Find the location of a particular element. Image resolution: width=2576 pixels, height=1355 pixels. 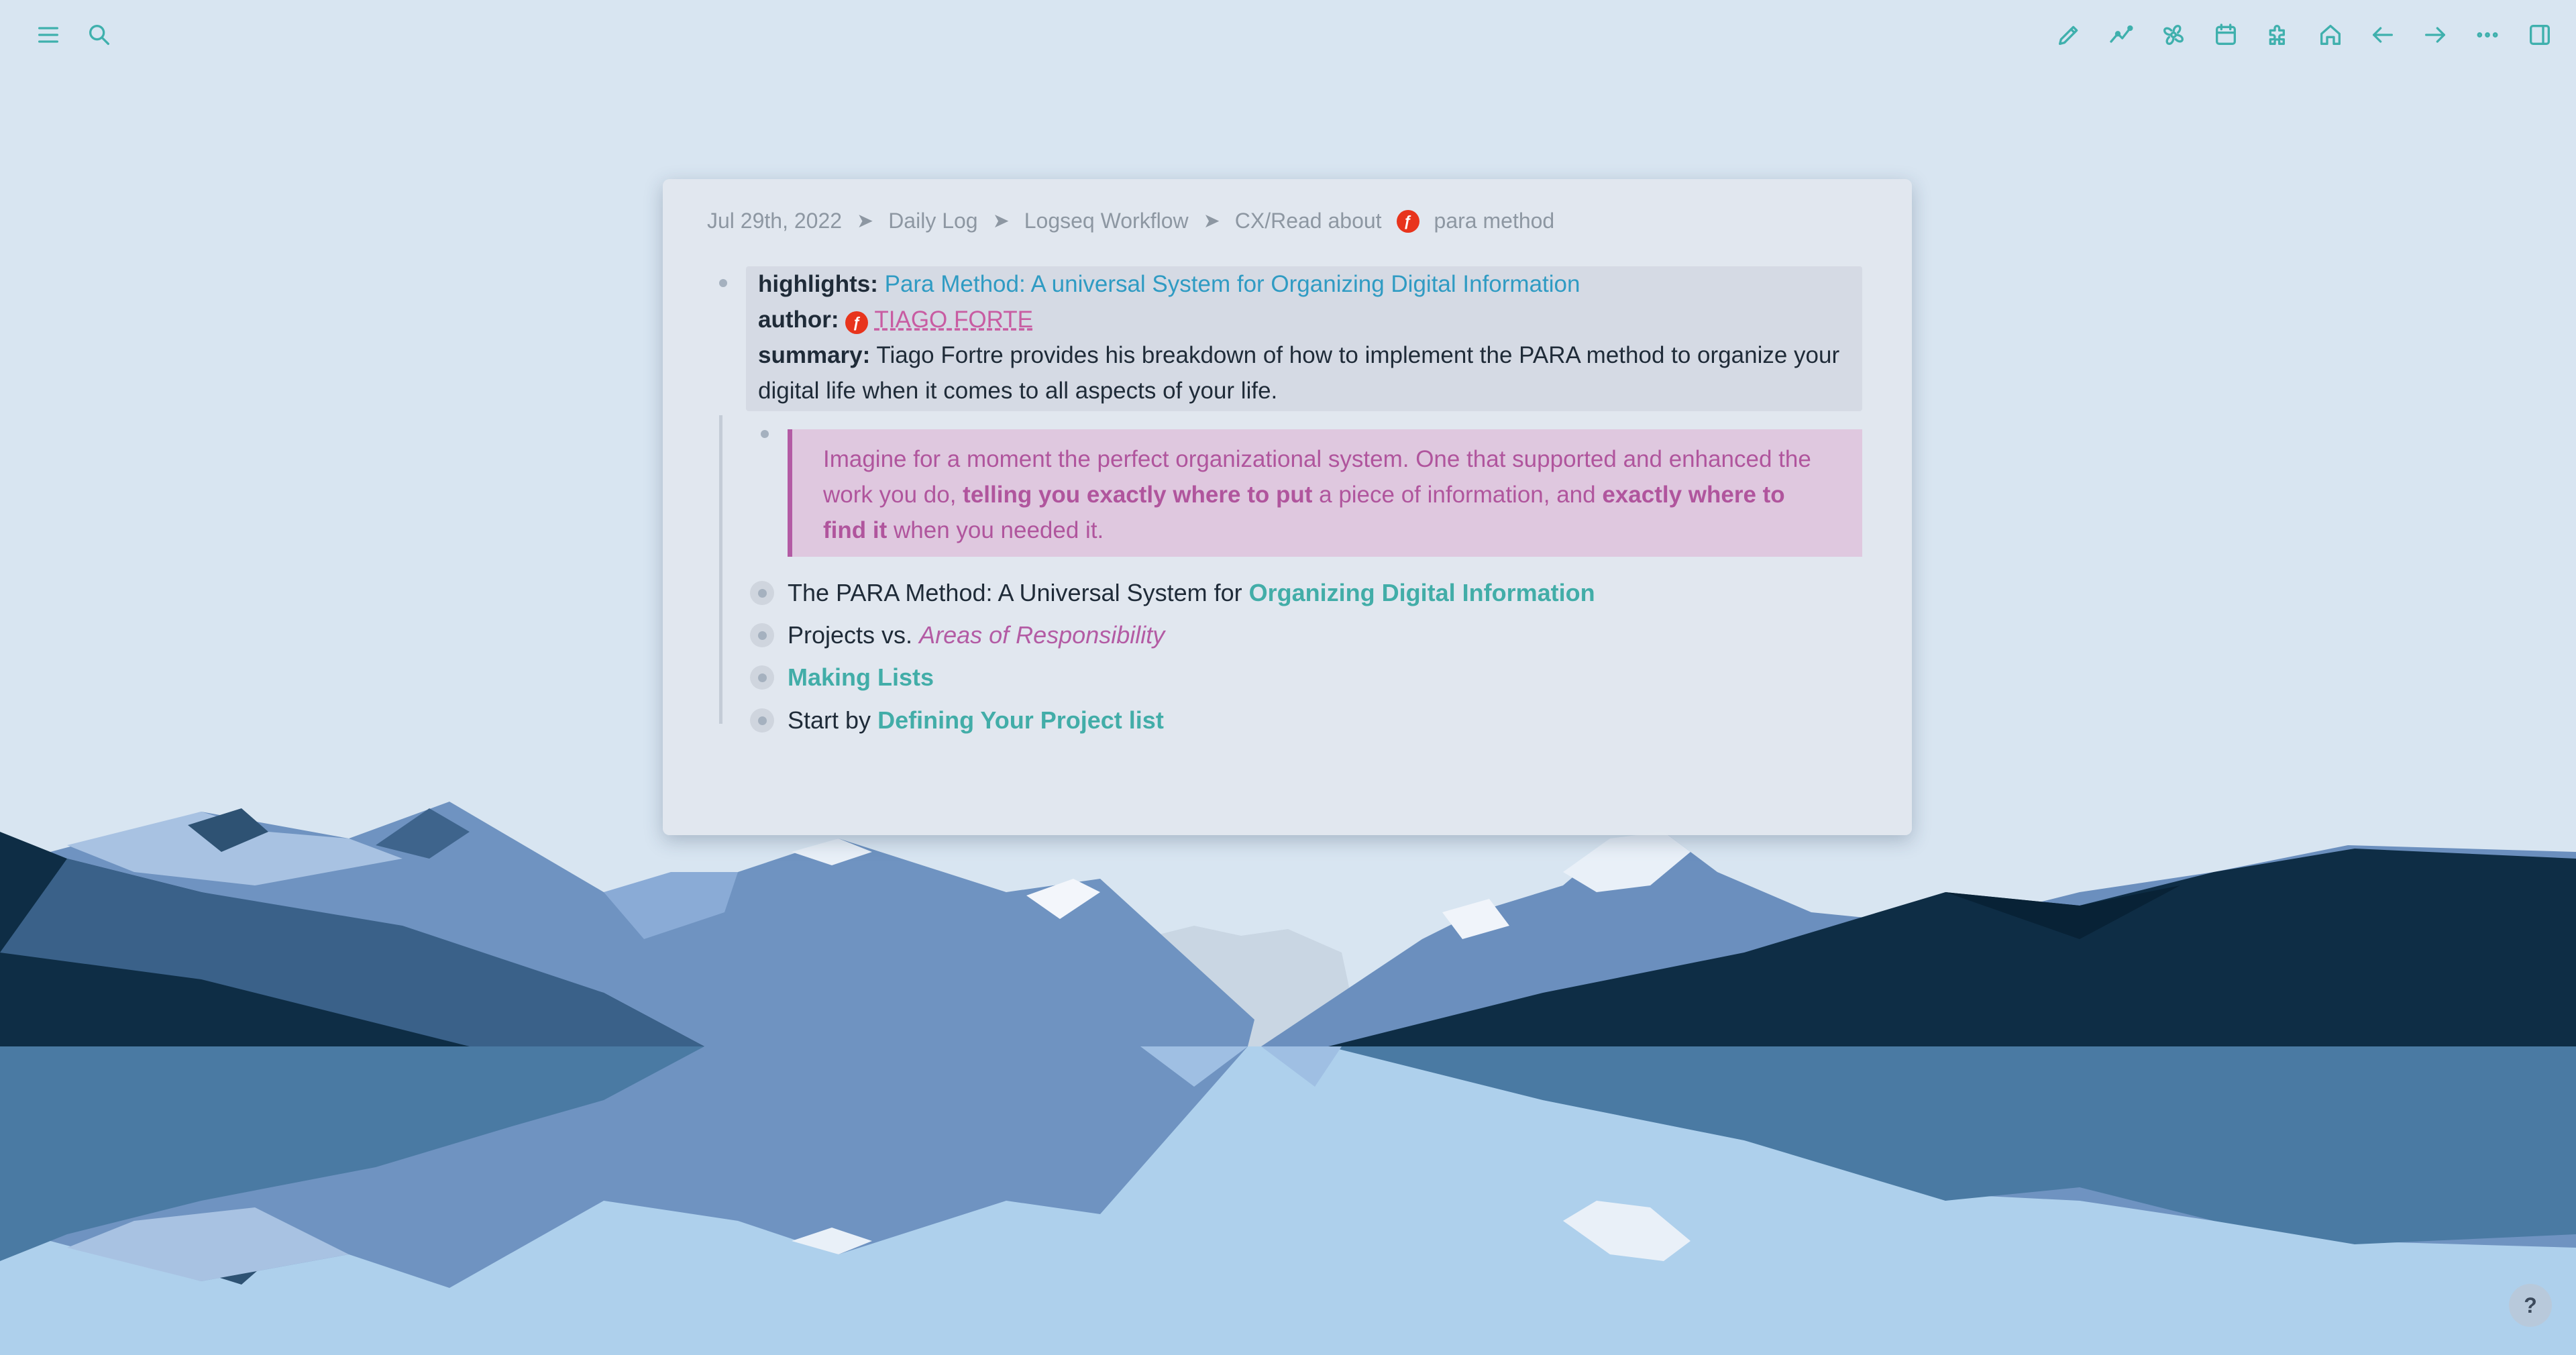

quote-bold-1: telling you exactly where to put is located at coordinates (1138, 495).